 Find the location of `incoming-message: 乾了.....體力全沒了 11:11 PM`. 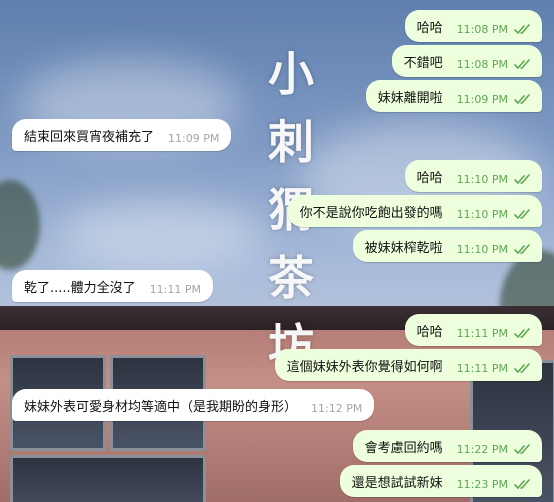

incoming-message: 乾了.....體力全沒了 11:11 PM is located at coordinates (112, 286).